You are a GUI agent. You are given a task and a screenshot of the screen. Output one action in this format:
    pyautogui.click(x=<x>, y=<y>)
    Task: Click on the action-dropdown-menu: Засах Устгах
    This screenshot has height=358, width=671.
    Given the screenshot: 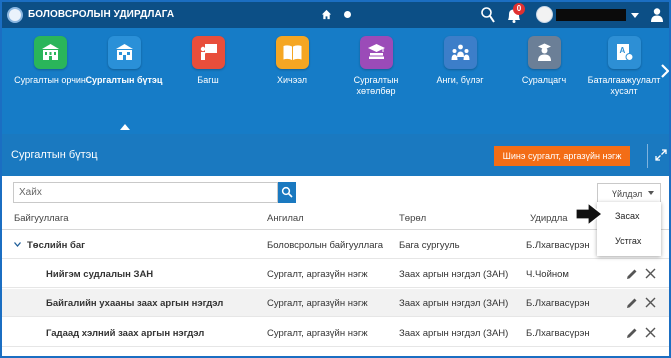 What is the action you would take?
    pyautogui.click(x=629, y=229)
    